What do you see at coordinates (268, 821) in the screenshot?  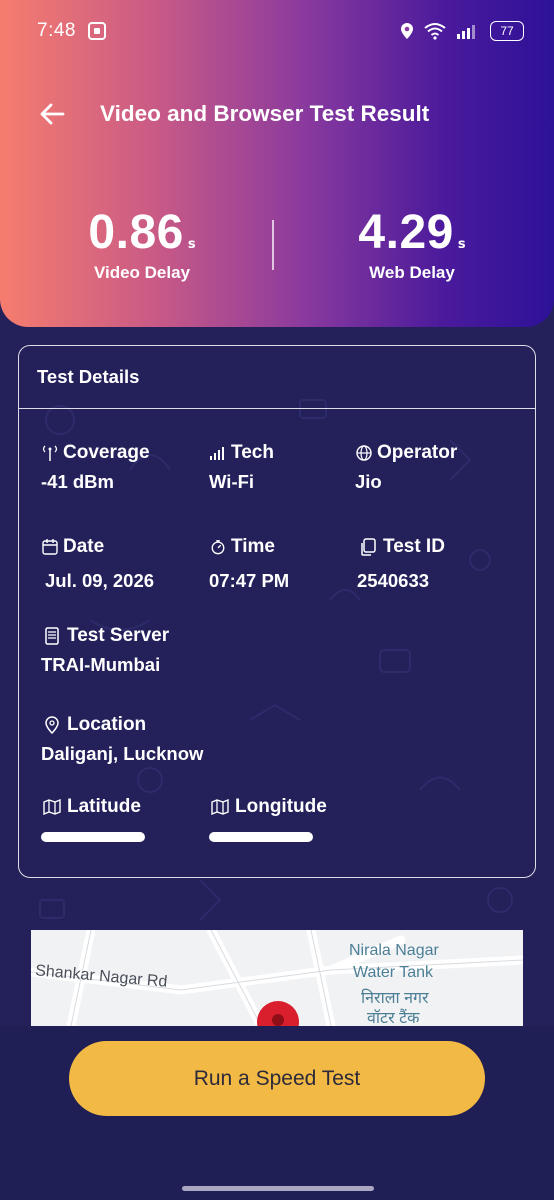 I see `longitude-field: Longitude` at bounding box center [268, 821].